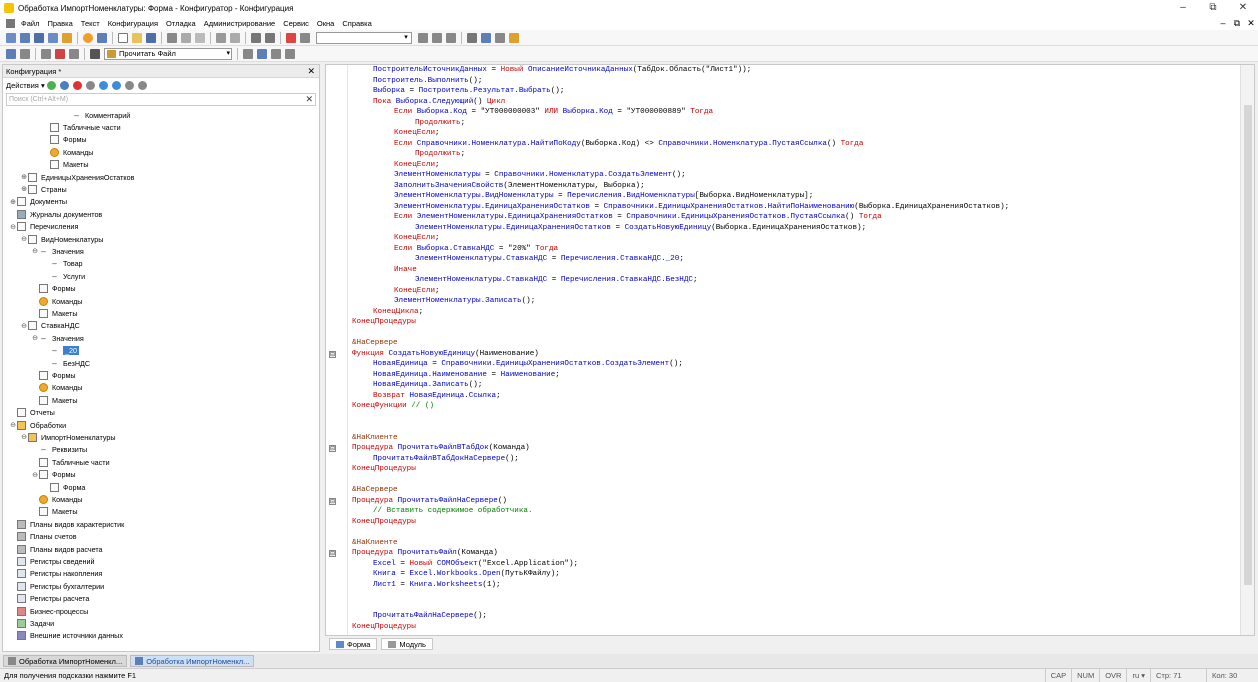  I want to click on scrollbar-thumb, so click(1248, 345).